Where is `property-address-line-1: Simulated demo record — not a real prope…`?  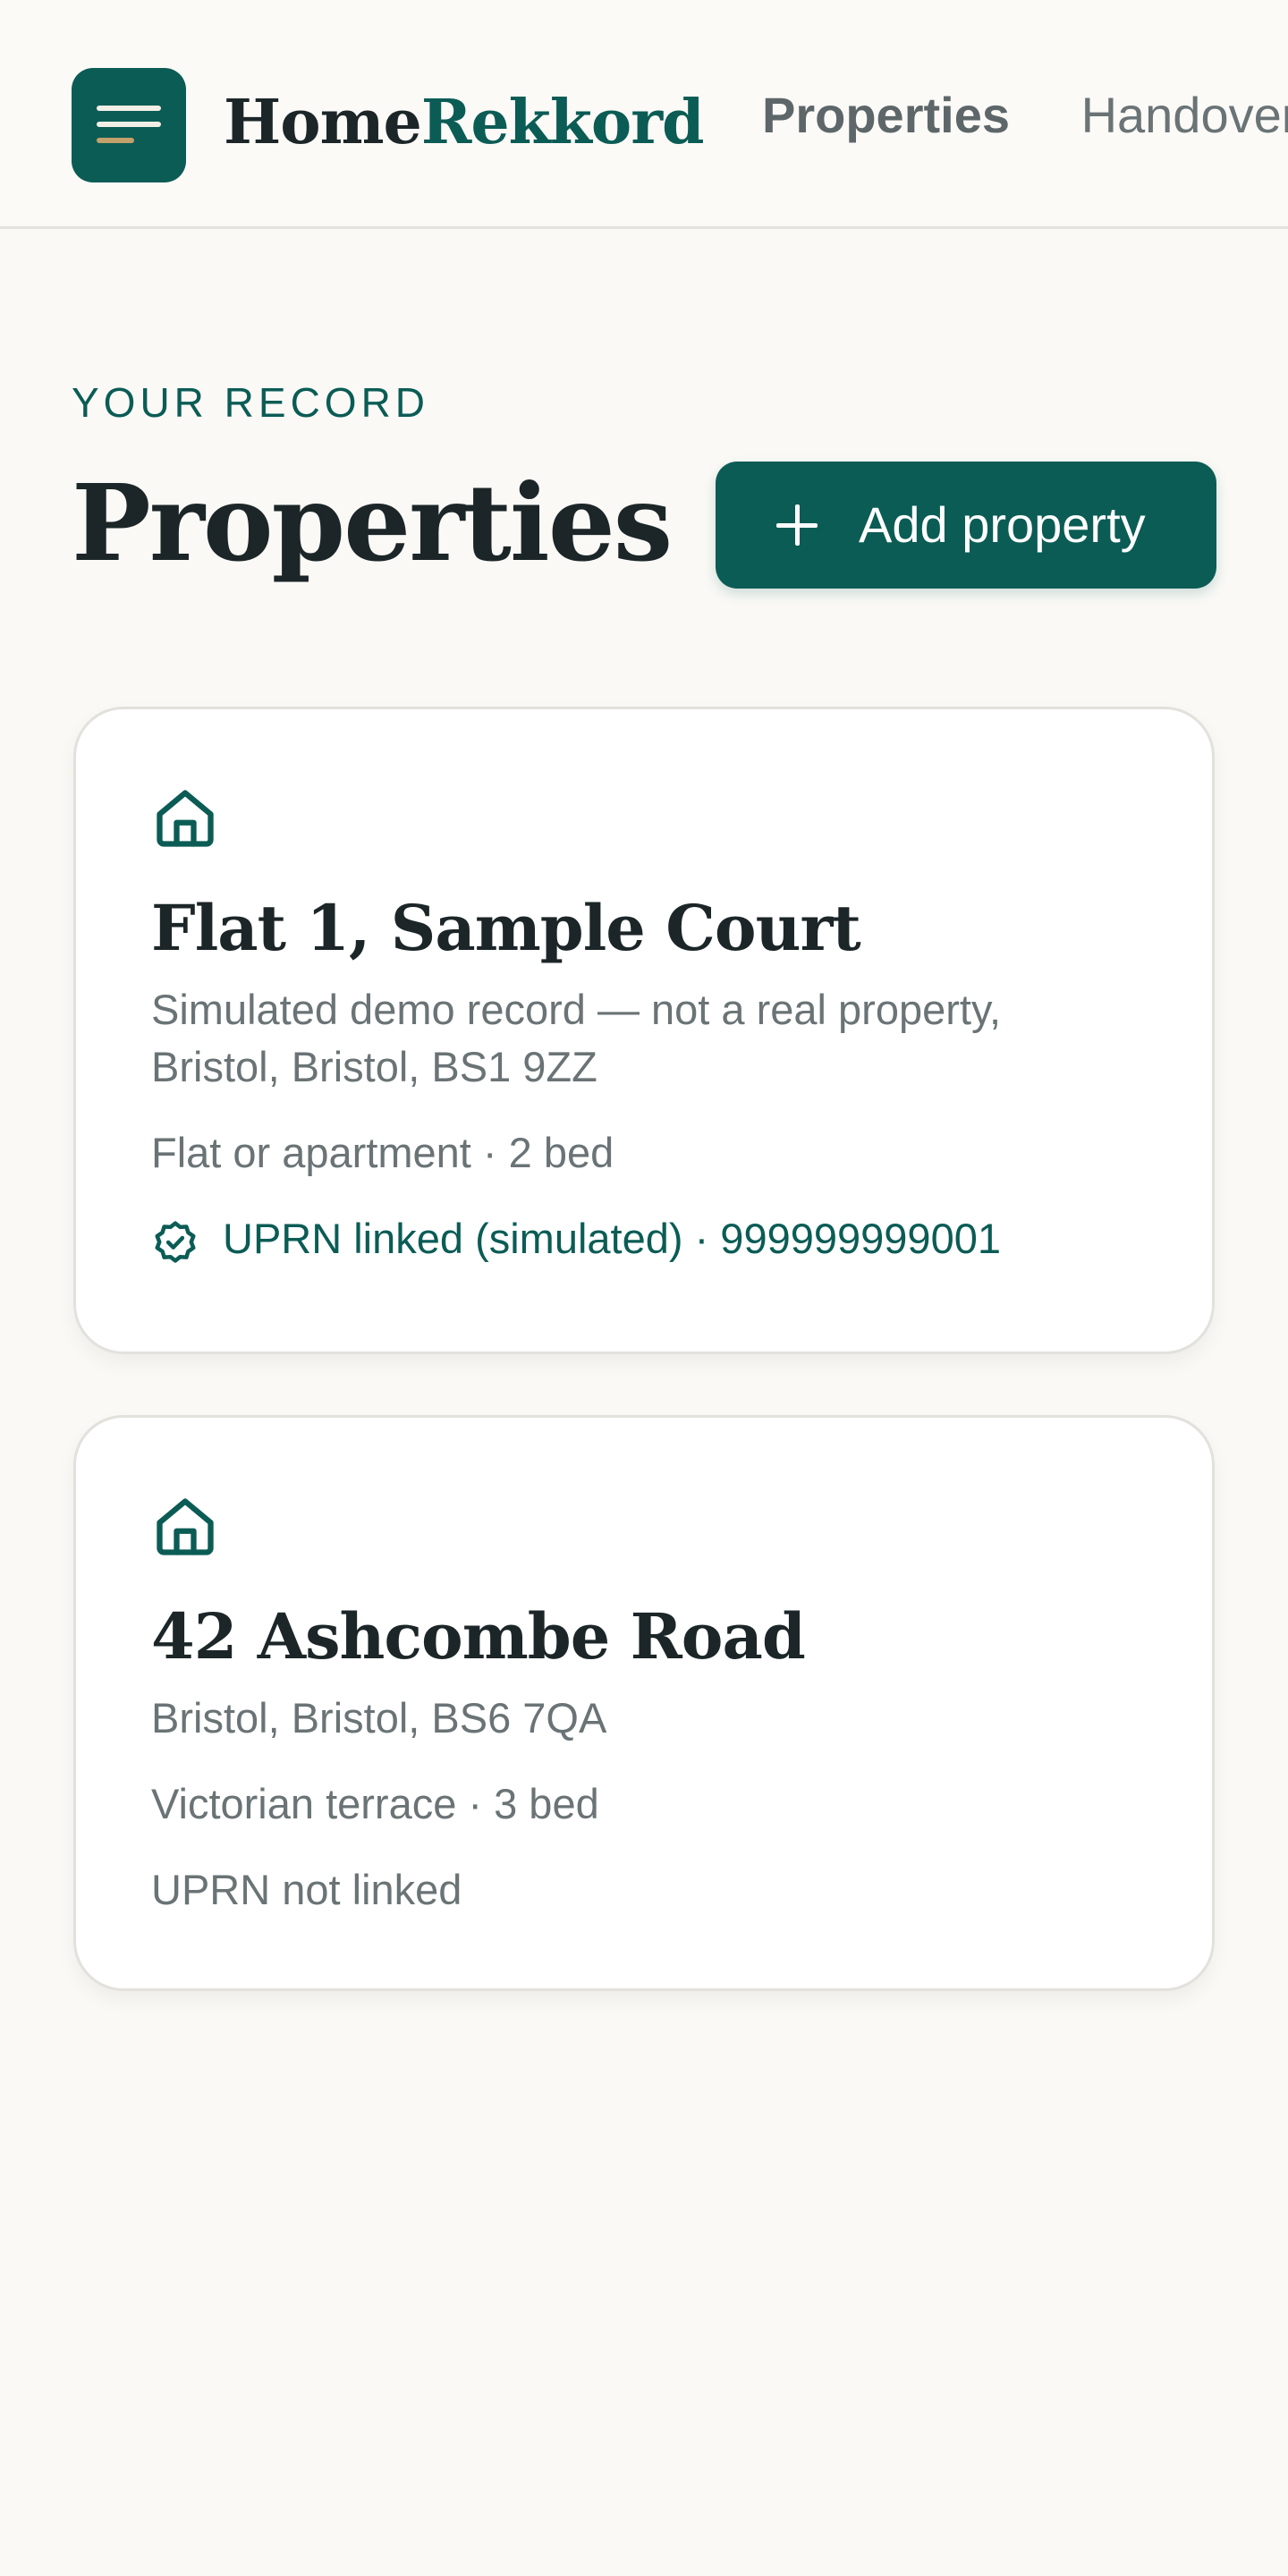
property-address-line-1: Simulated demo record — not a real prope… is located at coordinates (576, 1009).